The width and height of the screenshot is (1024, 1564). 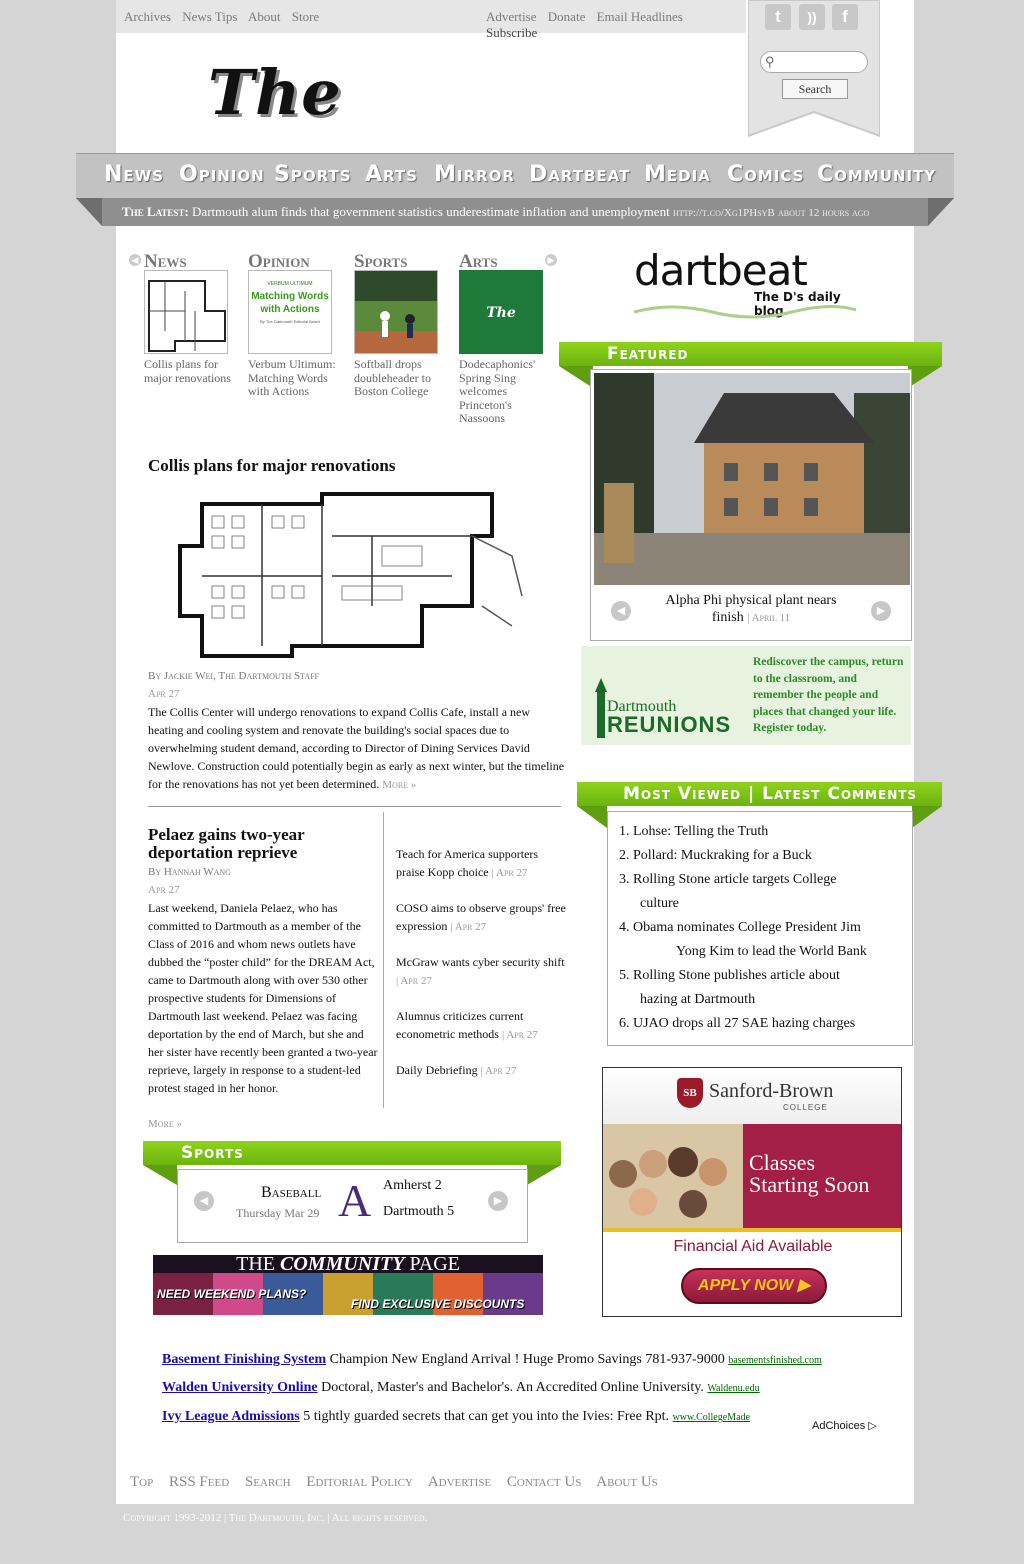 I want to click on most-viewed-item: 3. Rolling Stone article targets College, so click(x=727, y=880).